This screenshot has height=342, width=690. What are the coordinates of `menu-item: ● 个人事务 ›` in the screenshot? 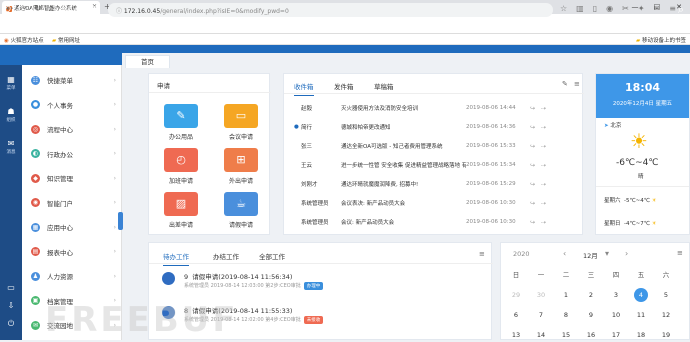 It's located at (72, 105).